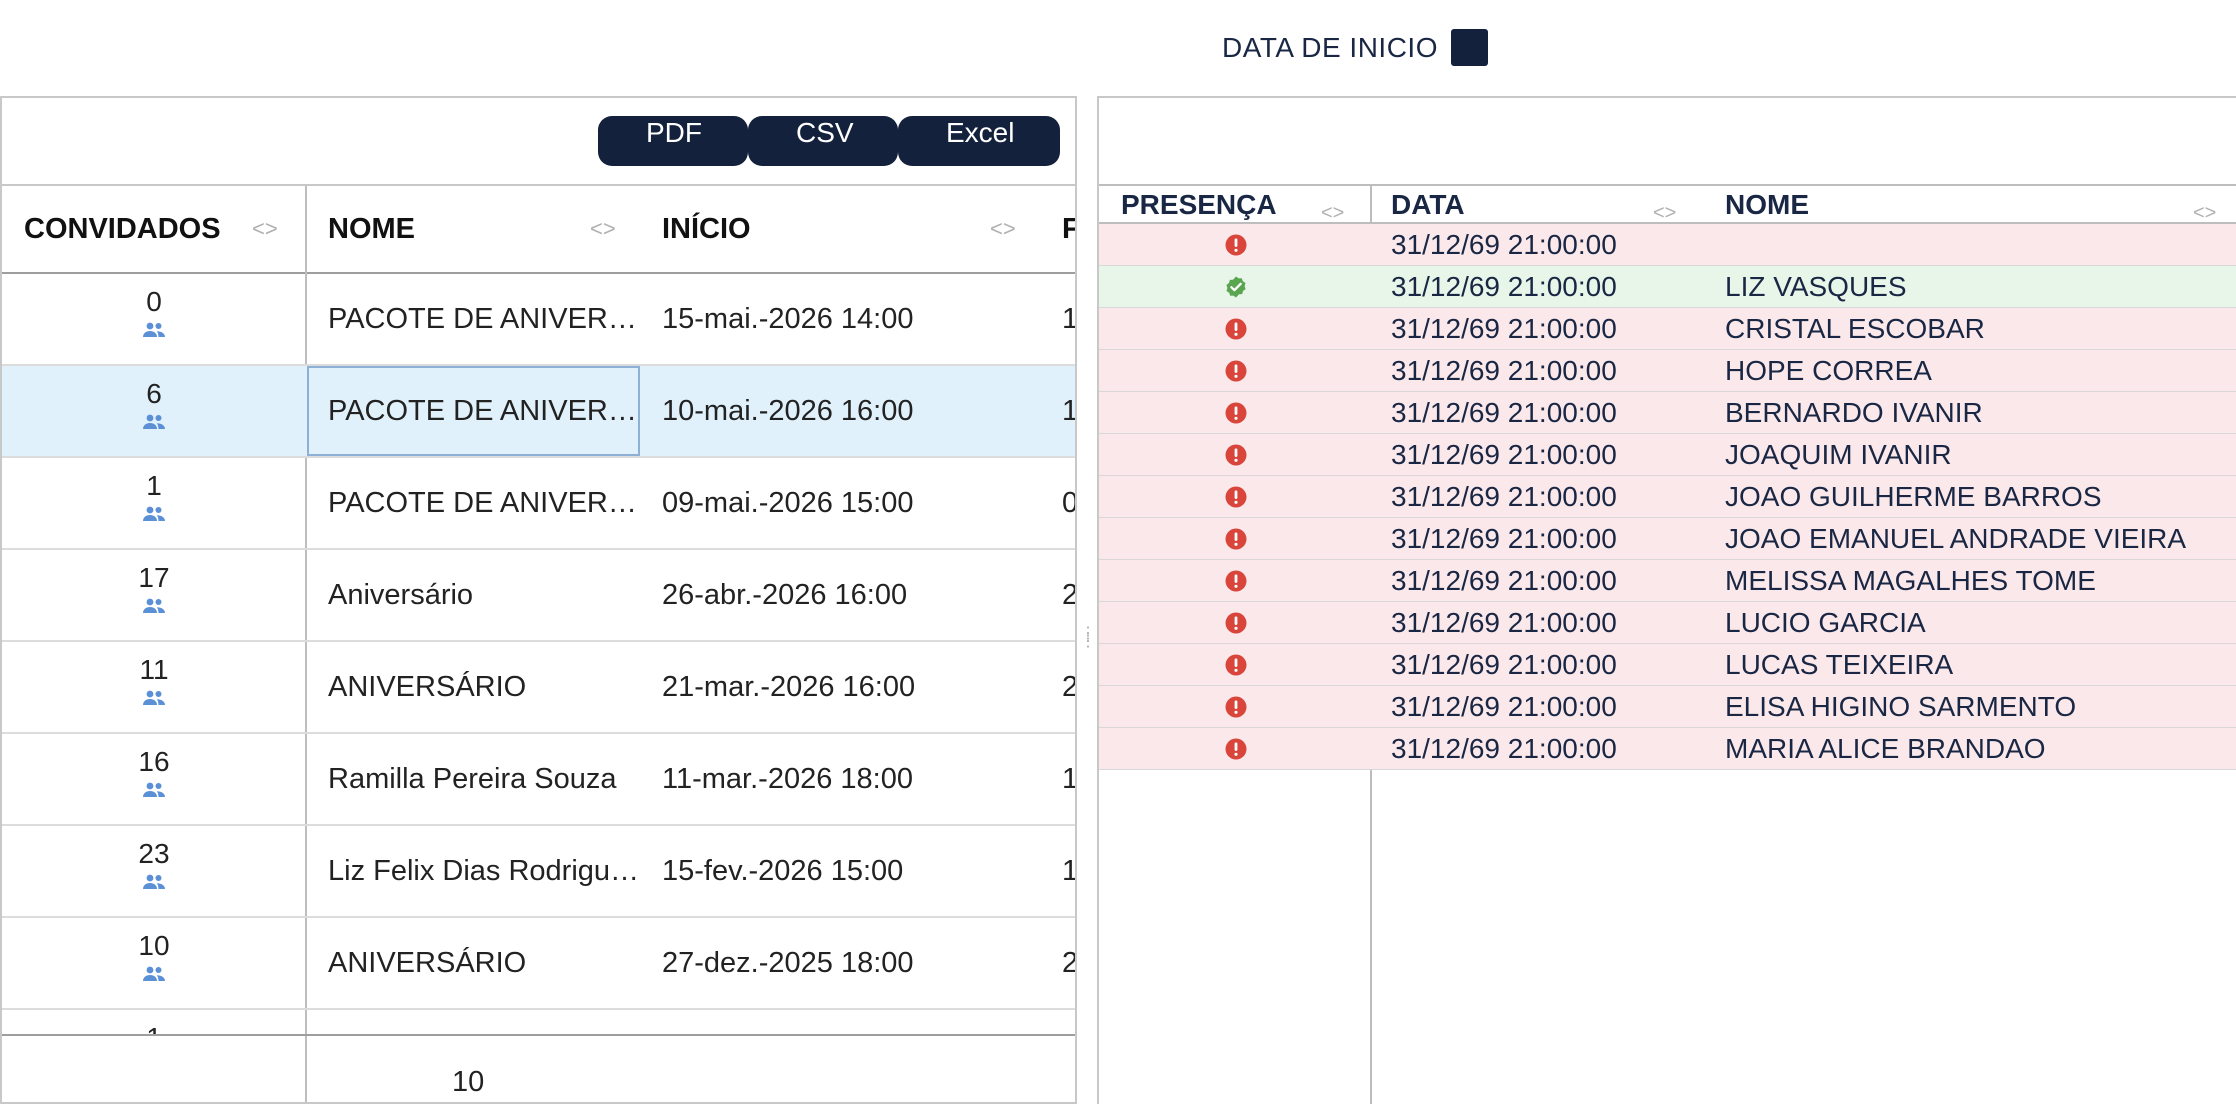 The height and width of the screenshot is (1104, 2236). Describe the element at coordinates (1969, 454) in the screenshot. I see `guest-name-cell: JOAQUIM IVANIR` at that location.